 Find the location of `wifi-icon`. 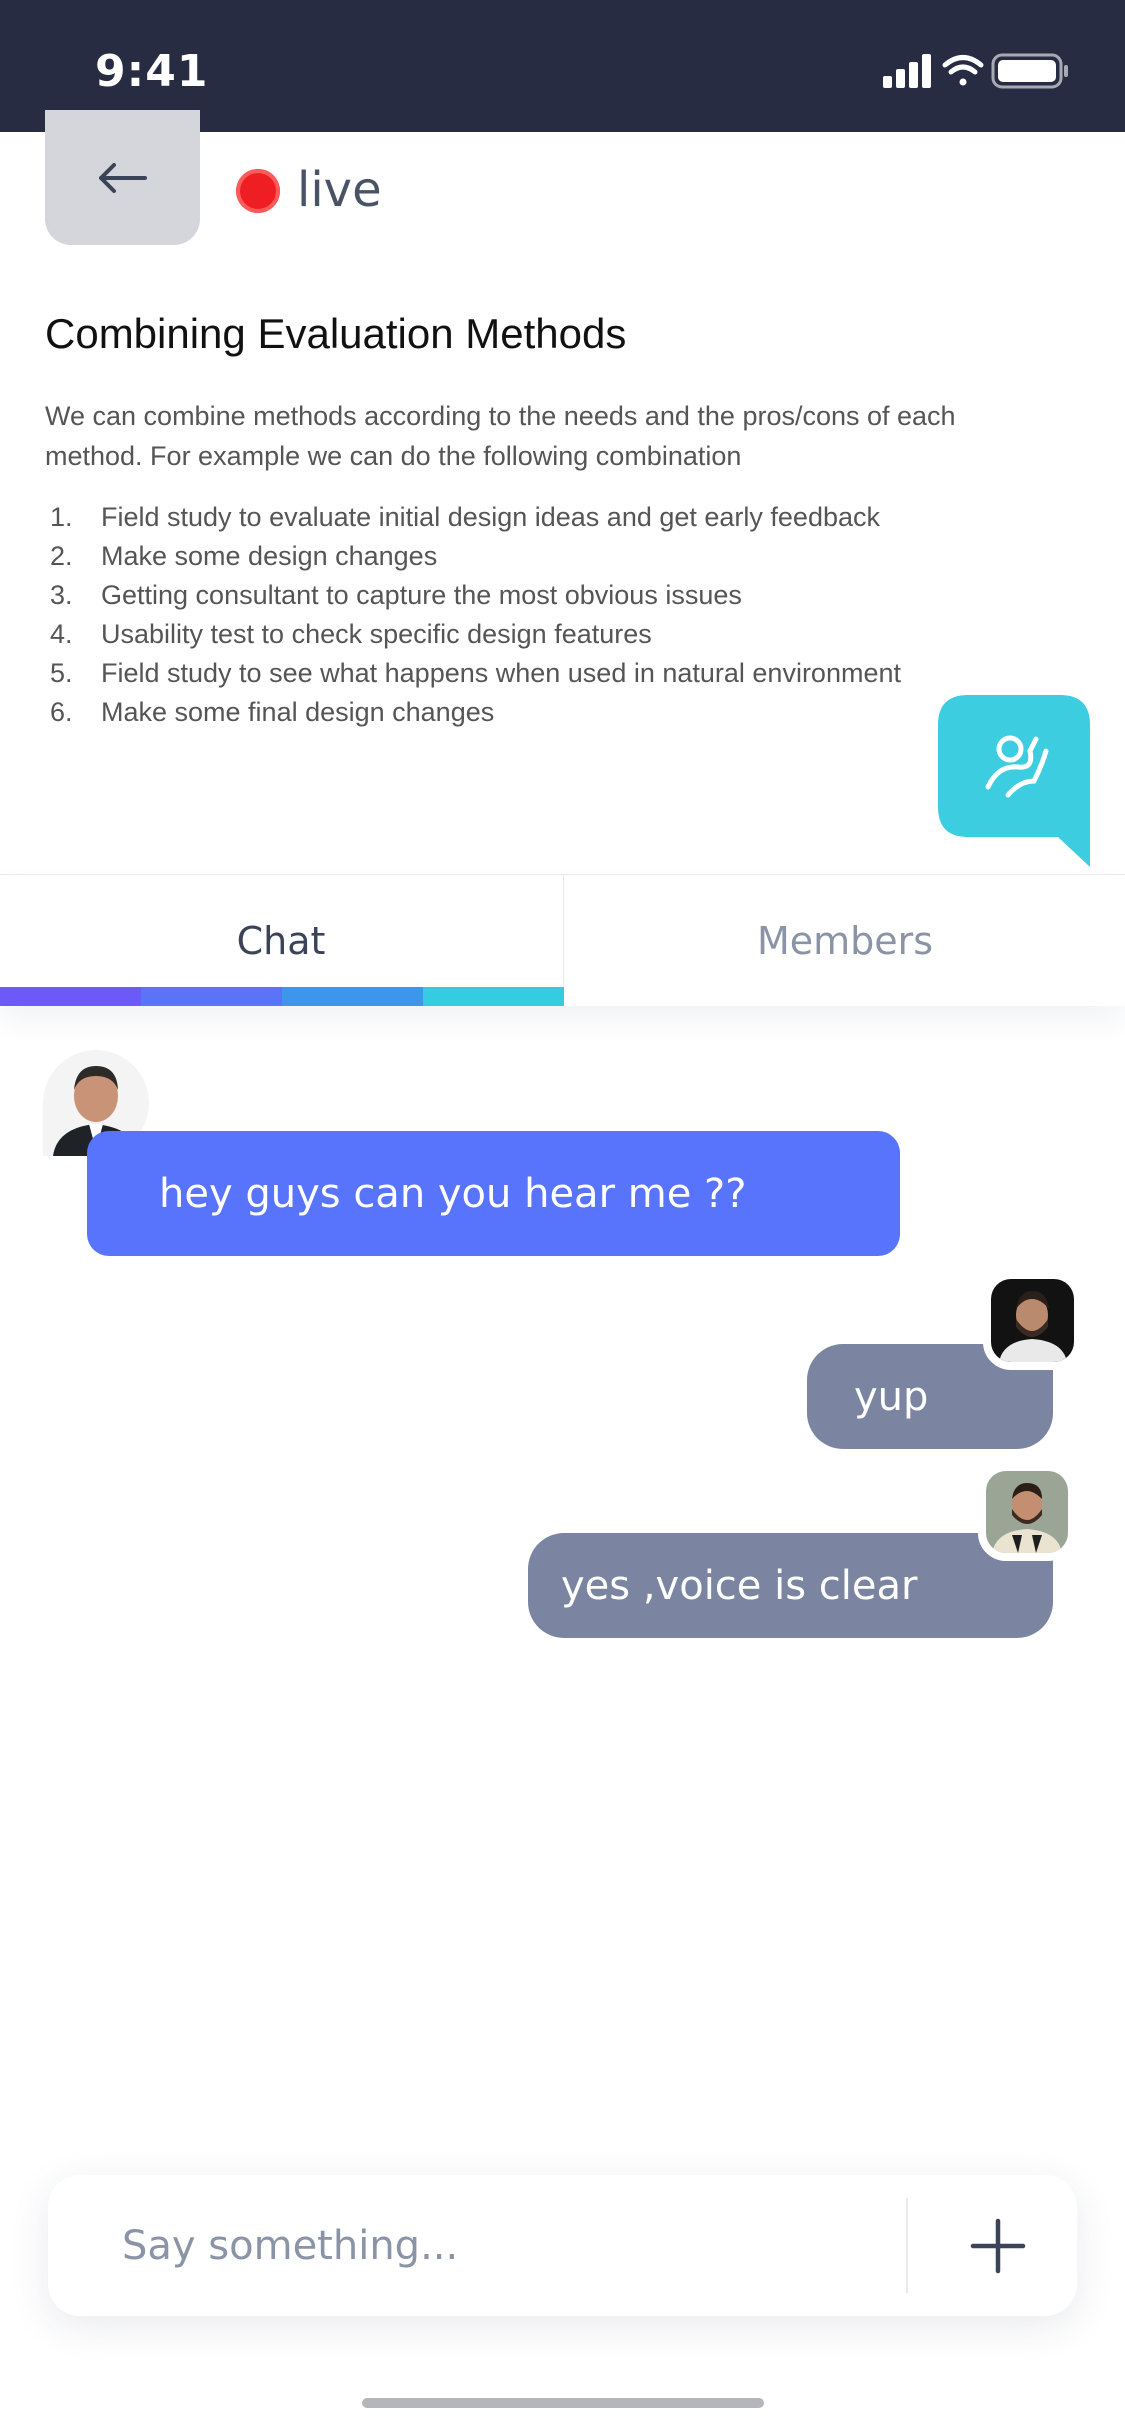

wifi-icon is located at coordinates (963, 70).